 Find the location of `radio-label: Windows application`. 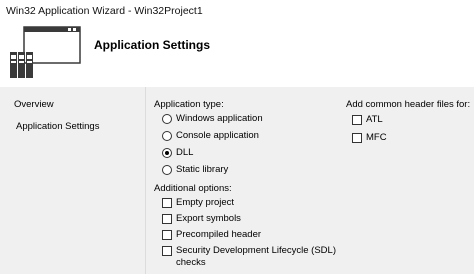

radio-label: Windows application is located at coordinates (219, 118).